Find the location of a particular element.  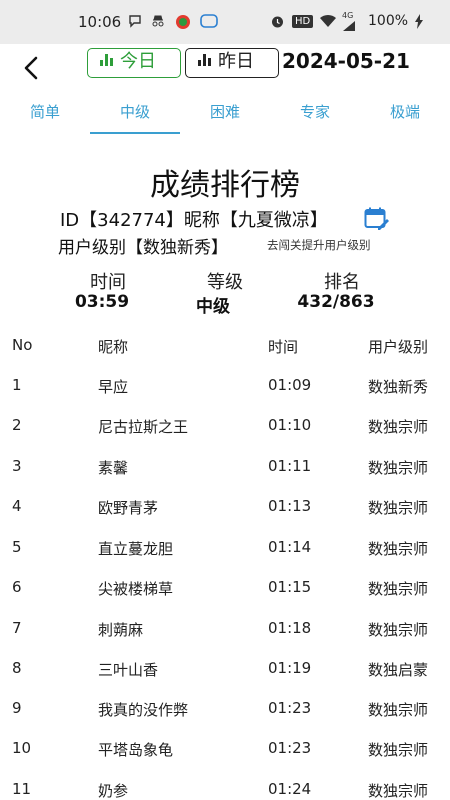

row-no: 3 is located at coordinates (17, 466).